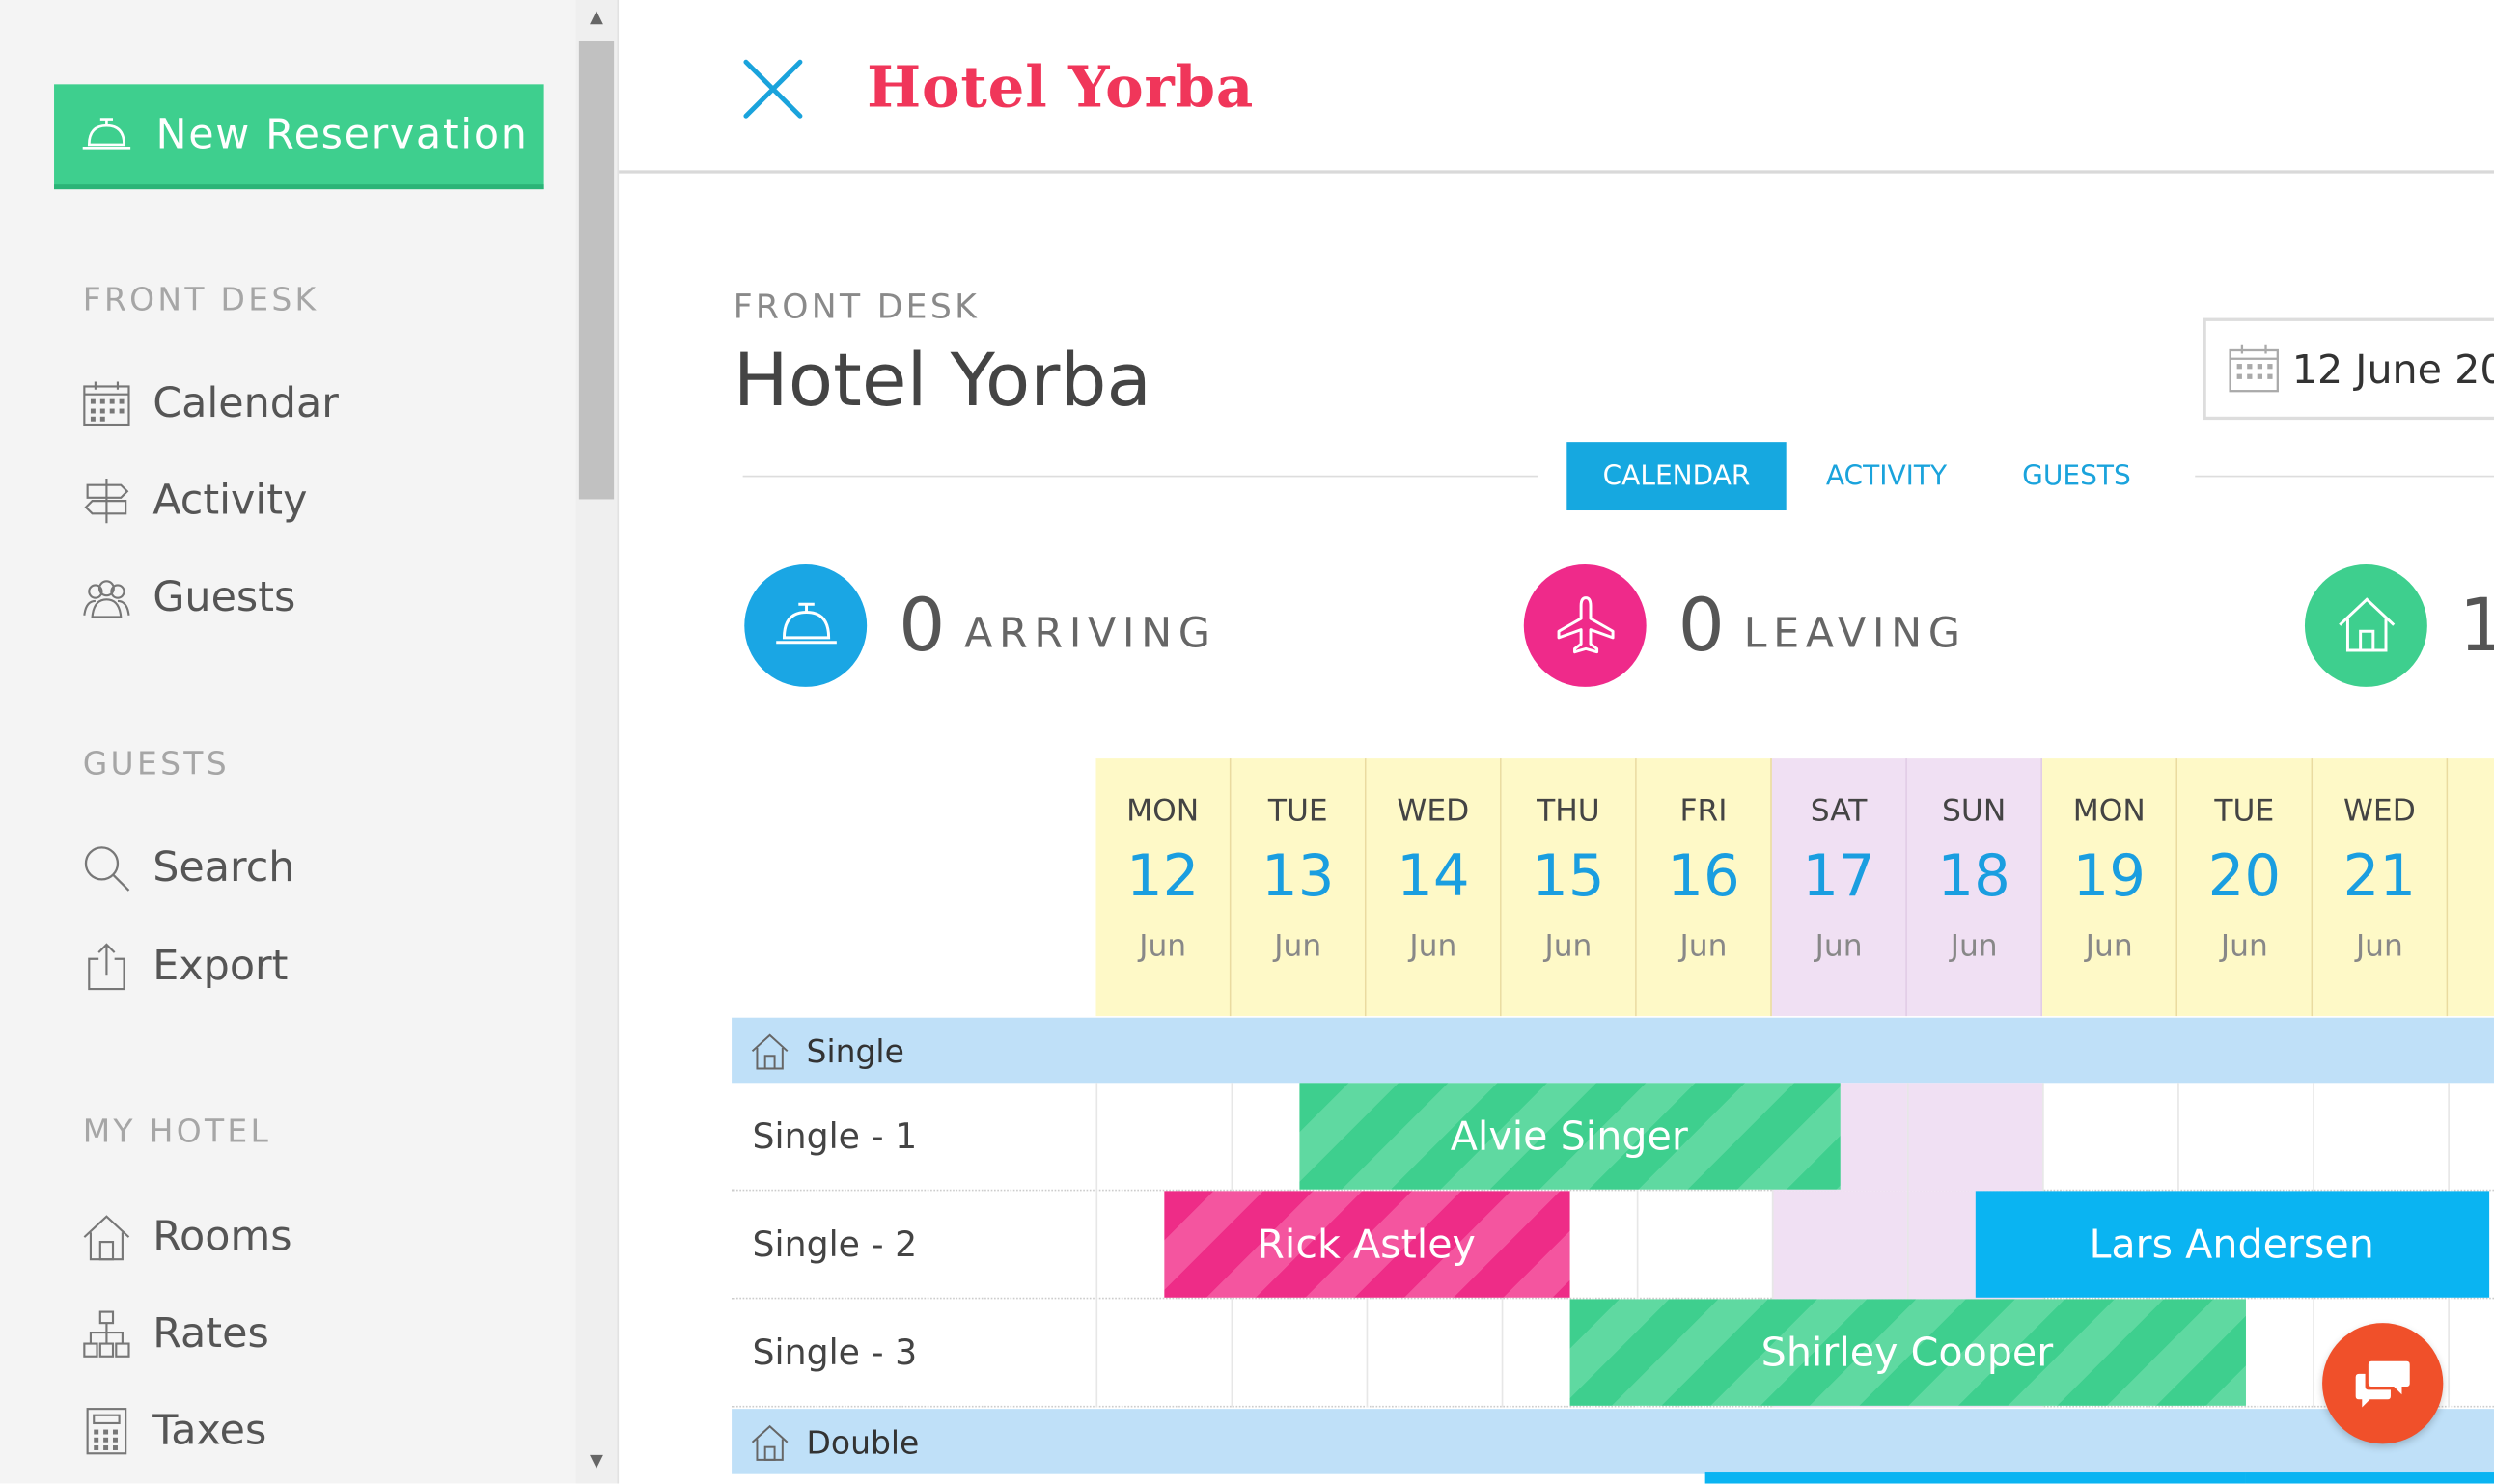 The height and width of the screenshot is (1484, 2494). Describe the element at coordinates (2399, 625) in the screenshot. I see `stat-staying: 1` at that location.